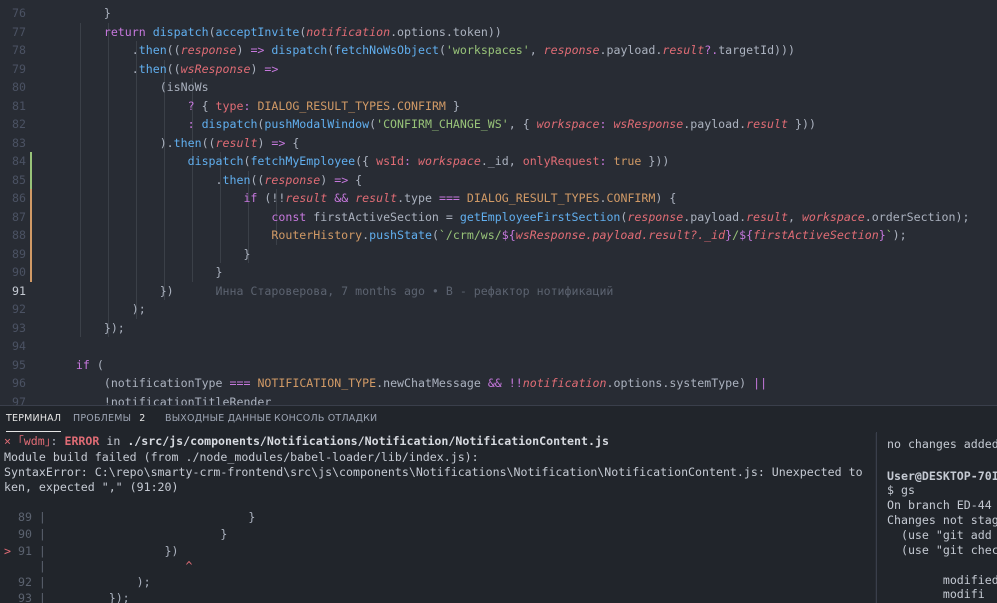 The image size is (997, 603). Describe the element at coordinates (19, 87) in the screenshot. I see `line-number: 80` at that location.